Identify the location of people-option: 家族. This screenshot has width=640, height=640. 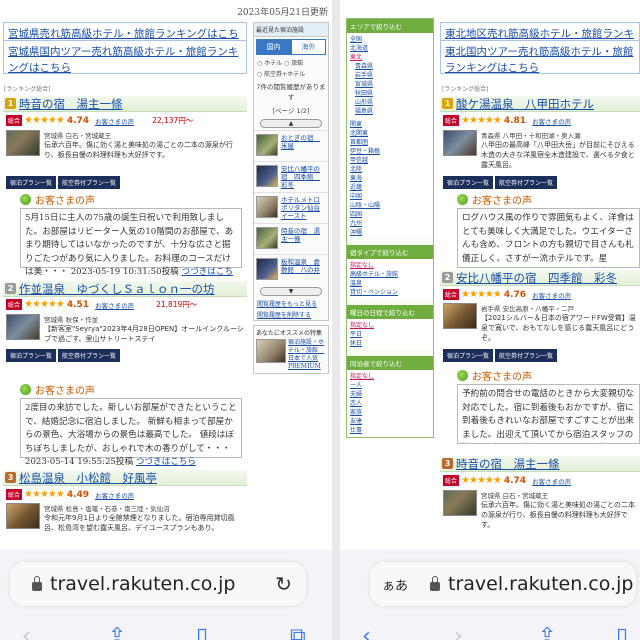
(390, 412).